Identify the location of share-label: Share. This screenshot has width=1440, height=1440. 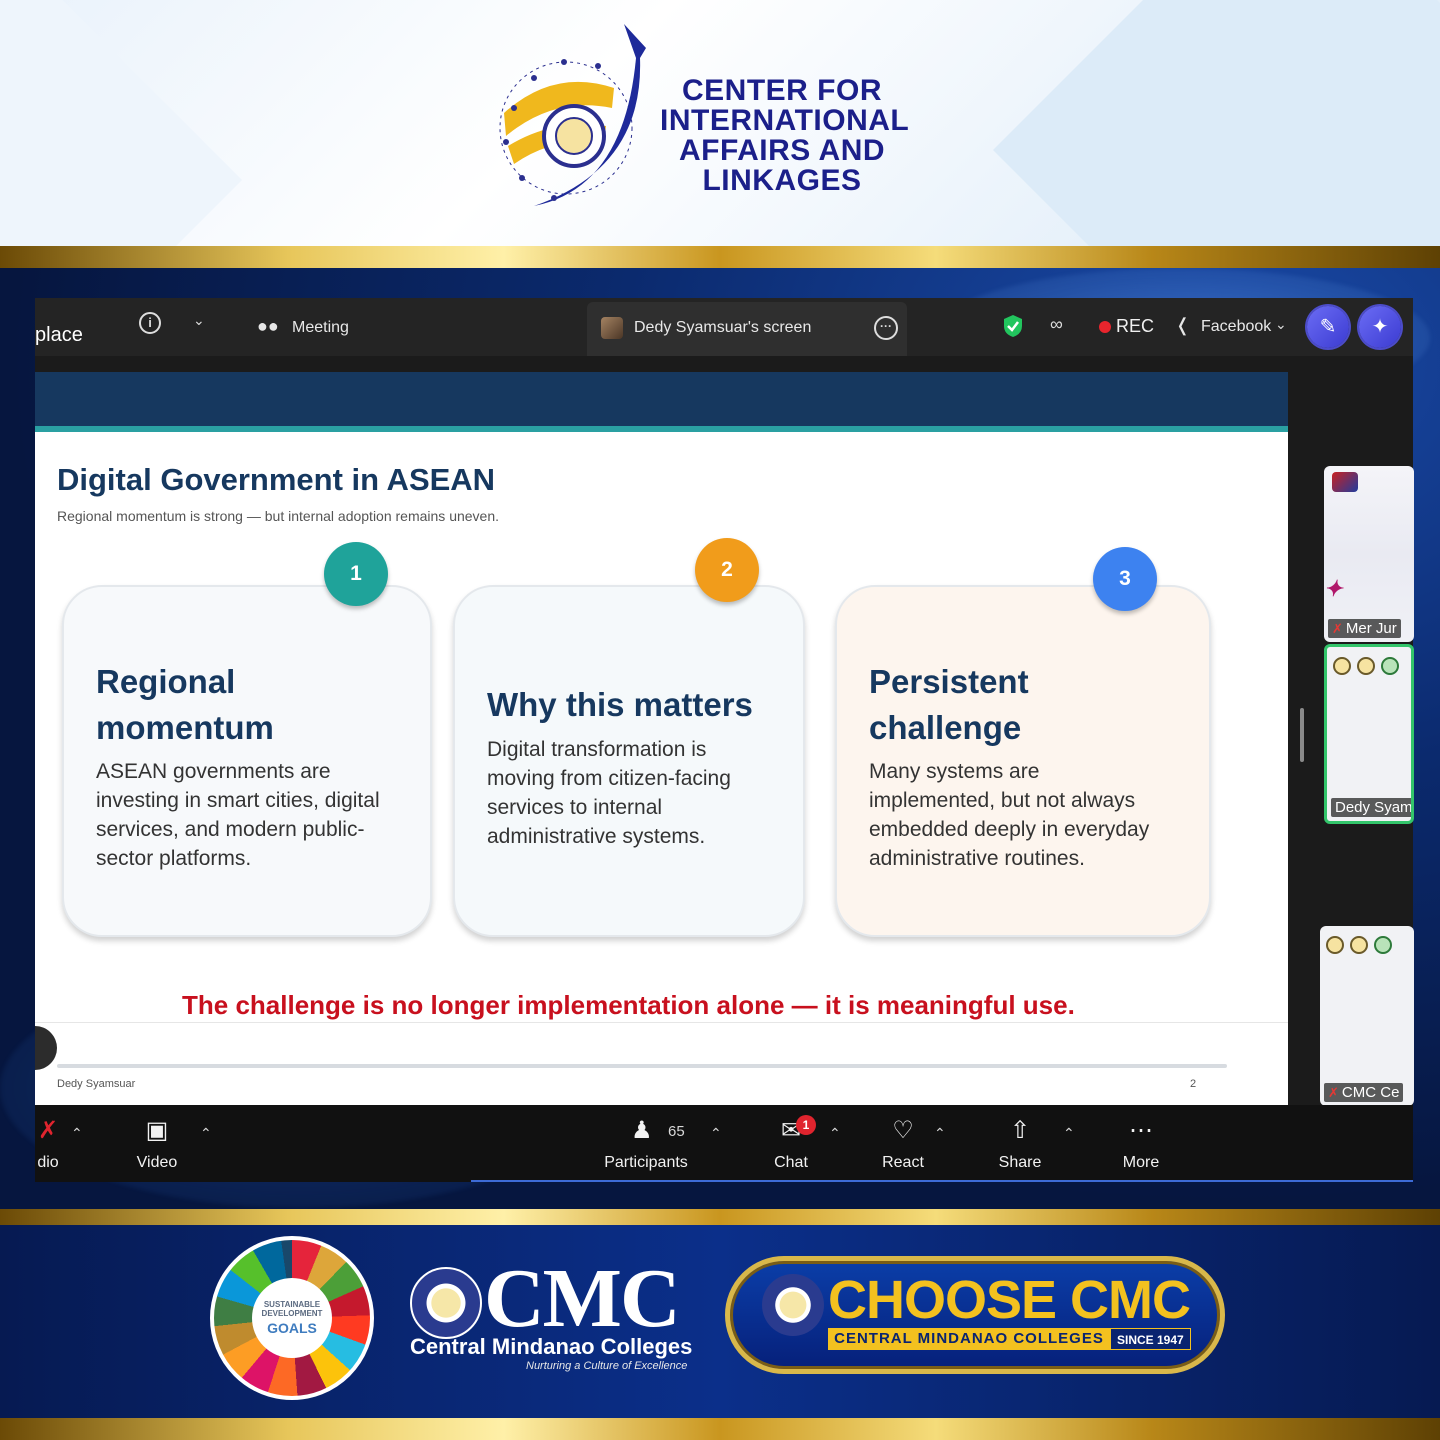
(1020, 1162).